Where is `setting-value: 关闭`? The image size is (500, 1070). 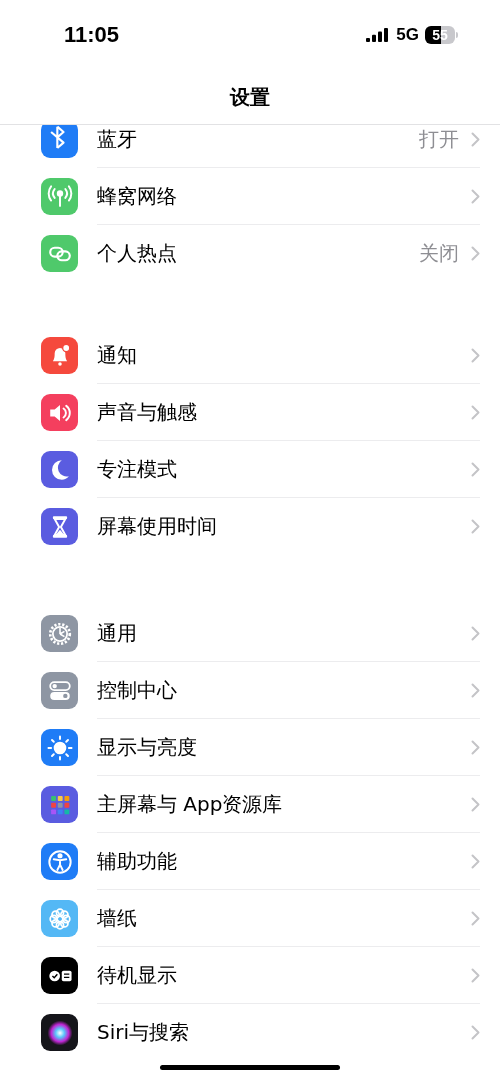 setting-value: 关闭 is located at coordinates (439, 253).